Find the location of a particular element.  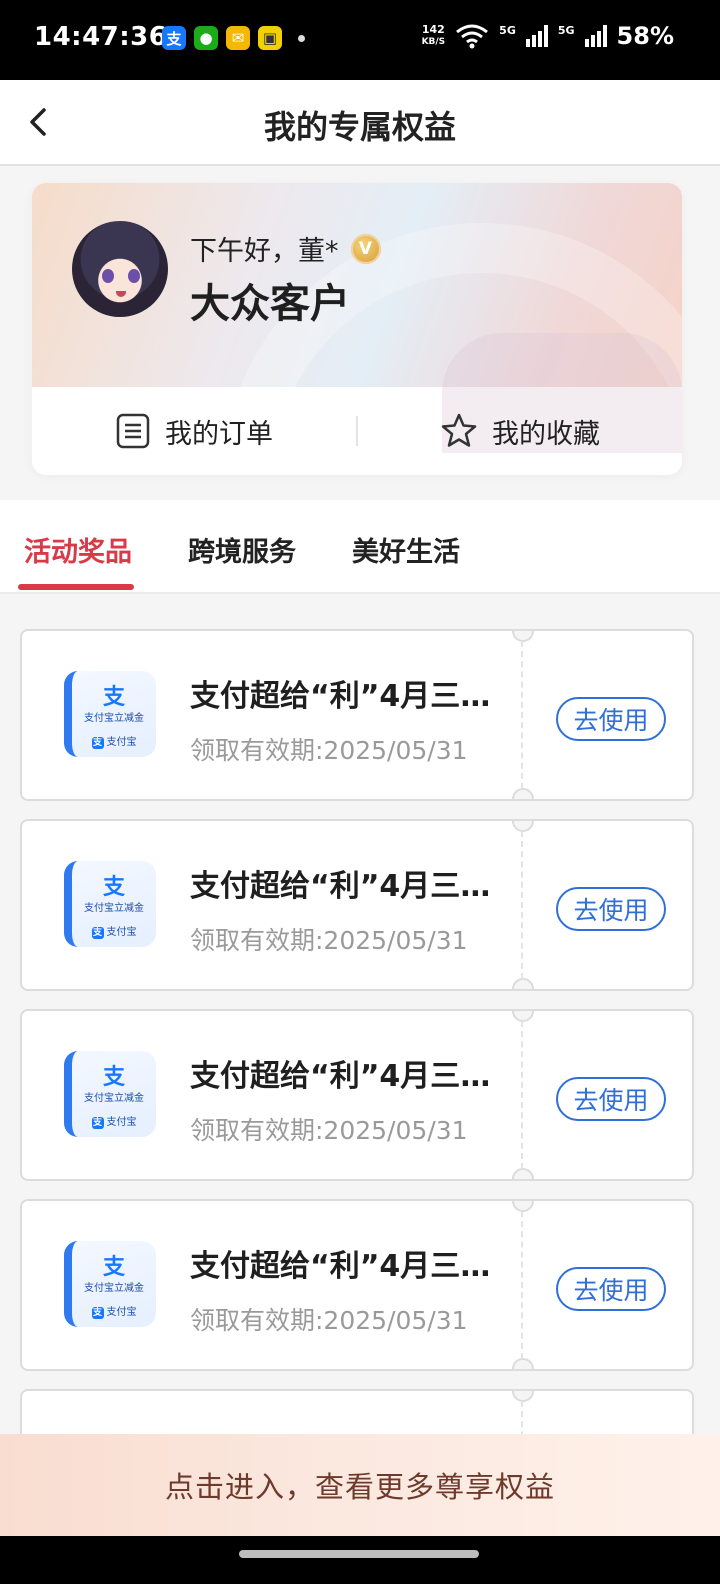

network-speed: 142 KB/S is located at coordinates (434, 36).